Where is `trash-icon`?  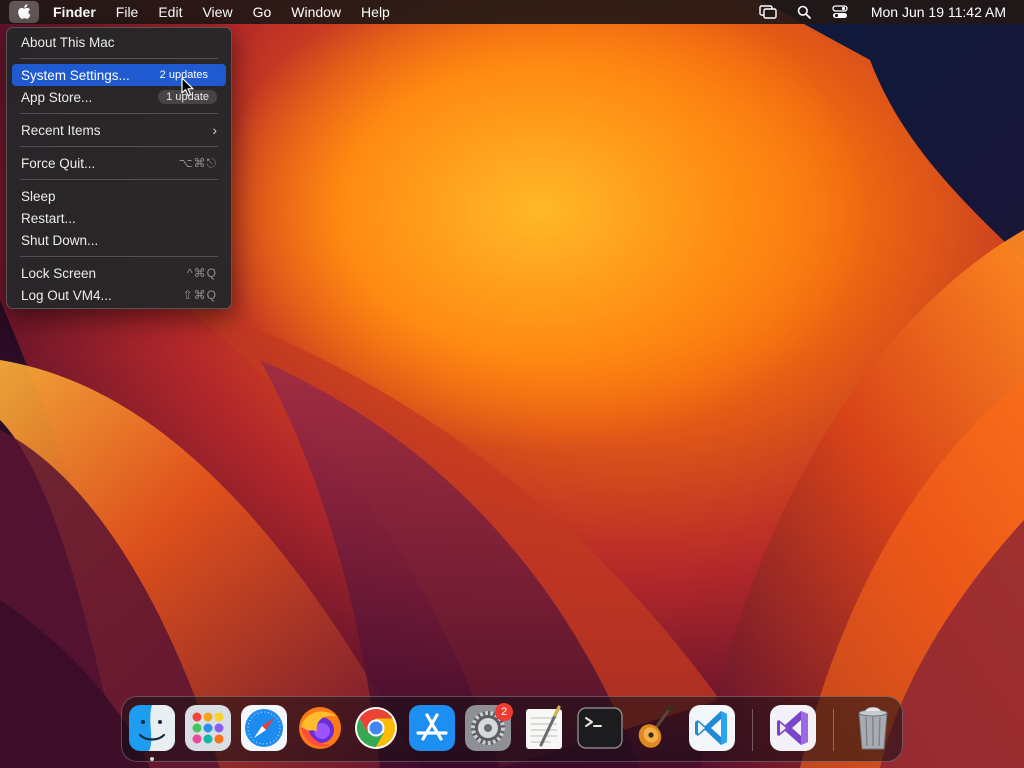 trash-icon is located at coordinates (873, 728).